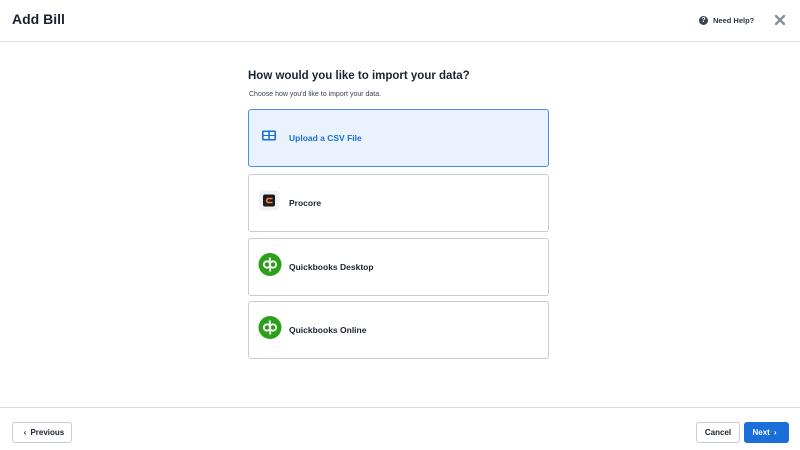 This screenshot has height=450, width=800. I want to click on page-title: Add Bill, so click(38, 19).